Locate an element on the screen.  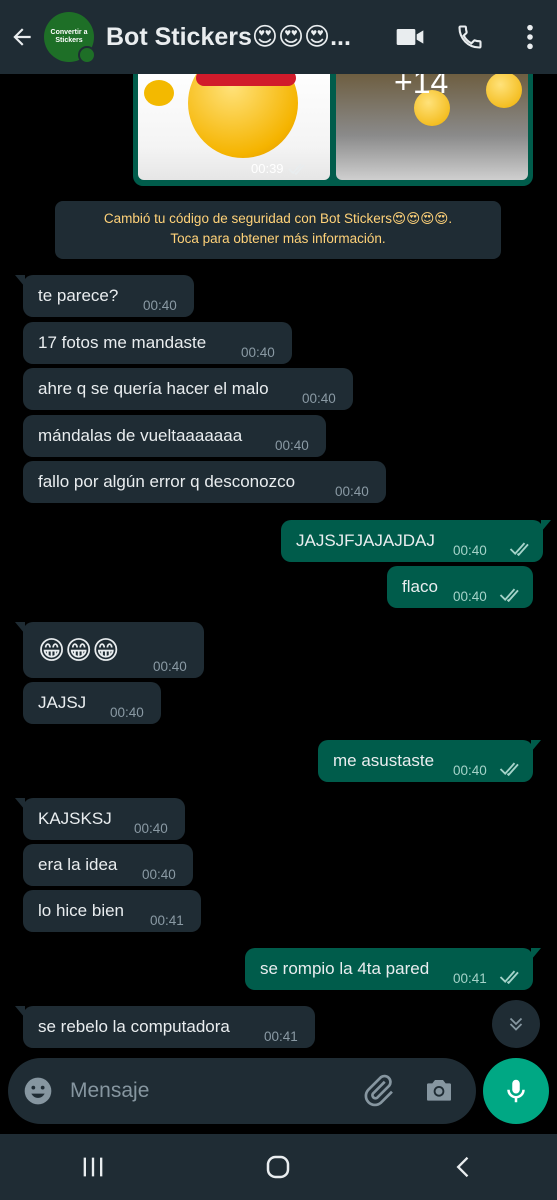
media-overflow-count: +14 is located at coordinates (421, 87).